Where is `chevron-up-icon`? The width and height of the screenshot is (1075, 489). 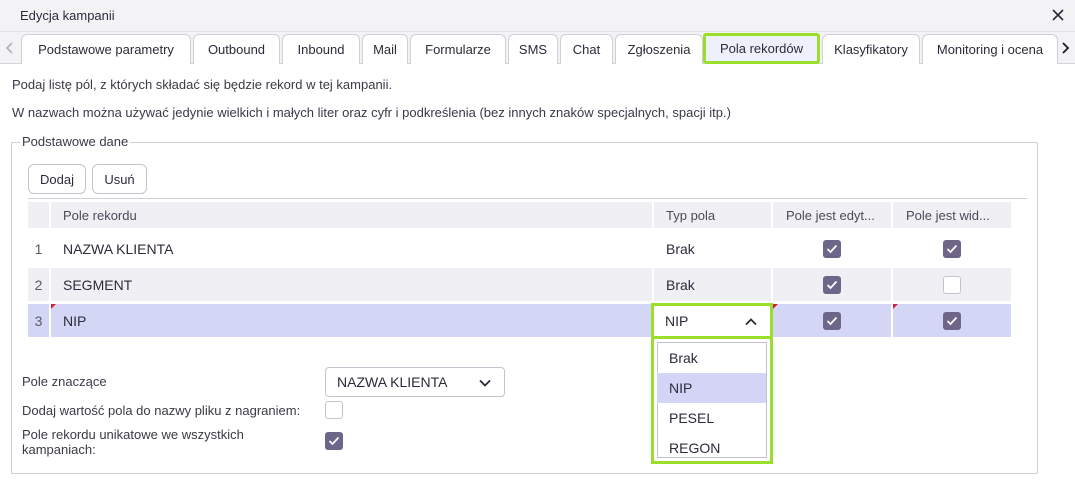 chevron-up-icon is located at coordinates (751, 322).